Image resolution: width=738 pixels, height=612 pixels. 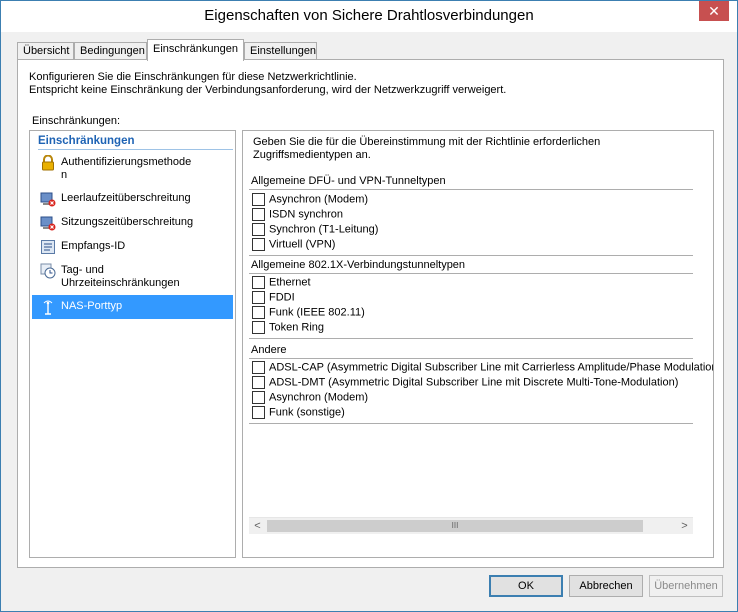 What do you see at coordinates (110, 51) in the screenshot?
I see `tab-conditions: Bedingungen` at bounding box center [110, 51].